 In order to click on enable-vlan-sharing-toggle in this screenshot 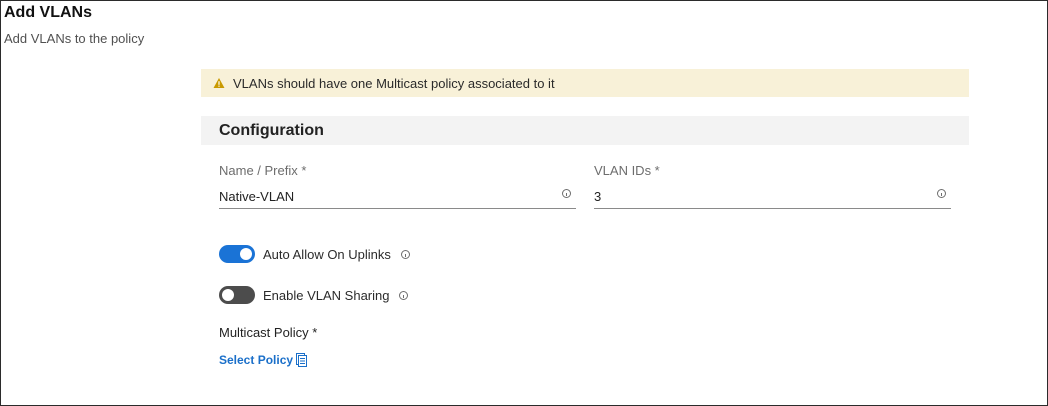, I will do `click(237, 295)`.